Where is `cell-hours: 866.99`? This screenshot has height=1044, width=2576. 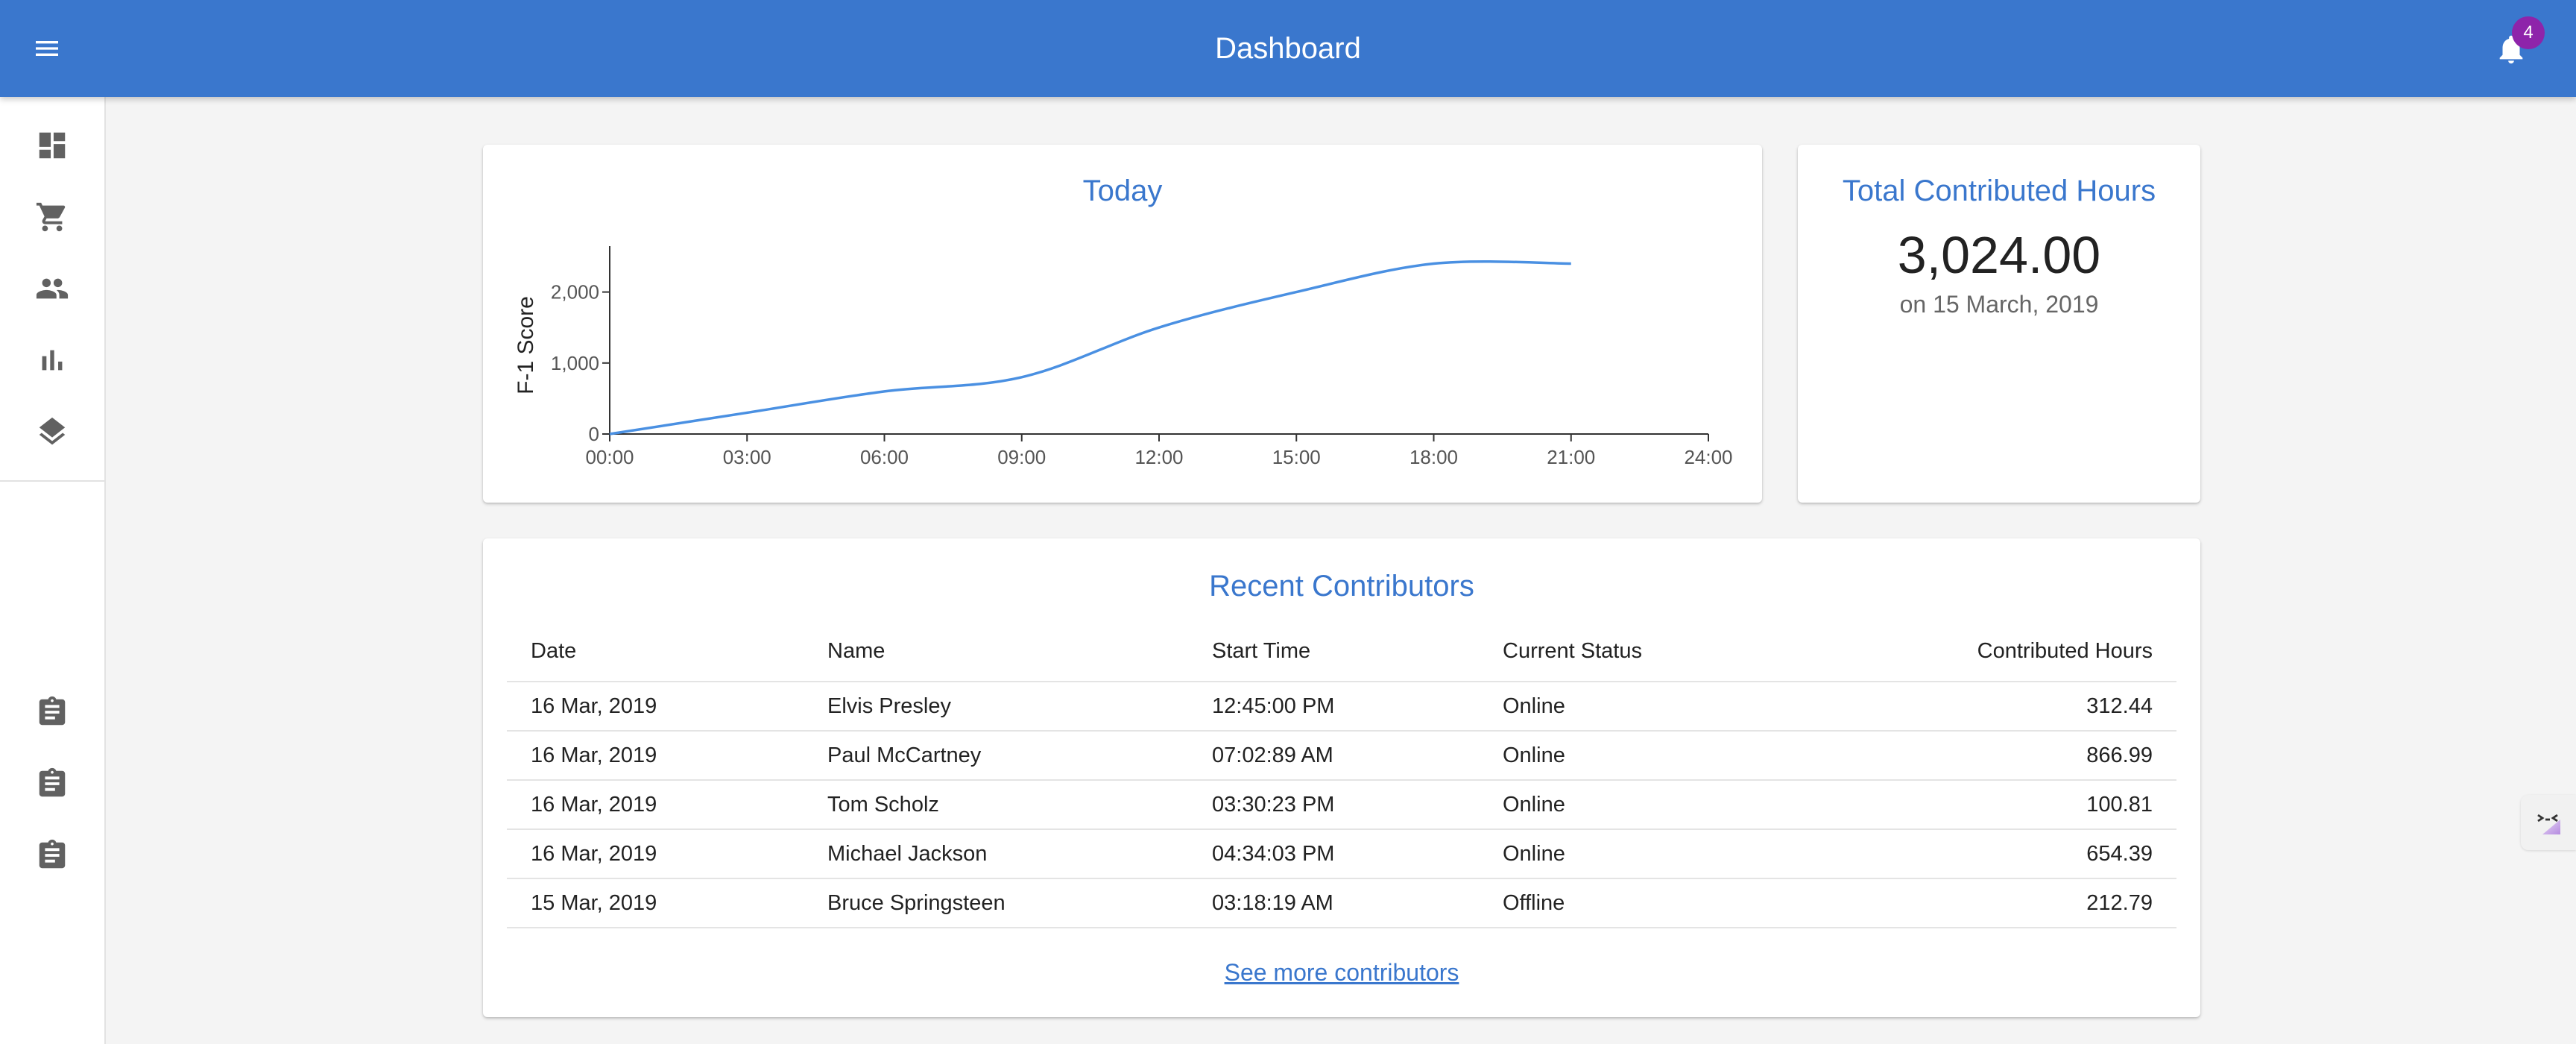 cell-hours: 866.99 is located at coordinates (2051, 756).